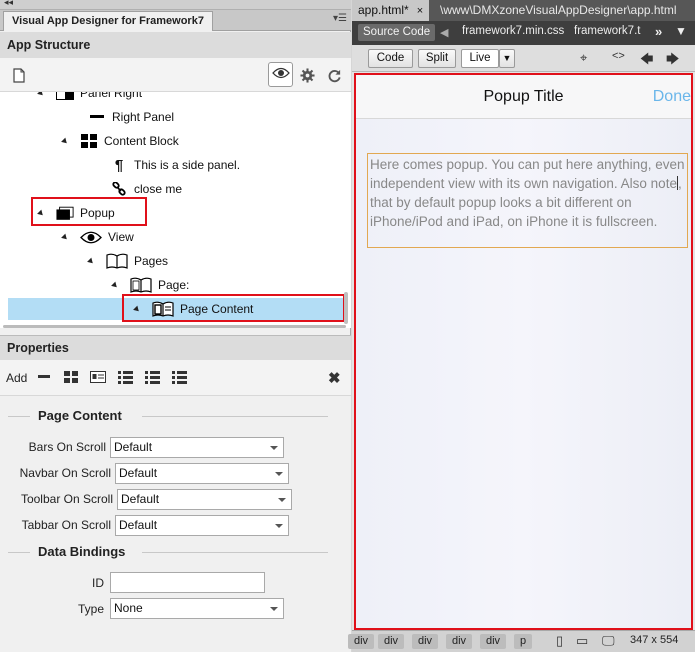 Image resolution: width=695 pixels, height=652 pixels. What do you see at coordinates (444, 32) in the screenshot?
I see `chevron-left-icon: ◀` at bounding box center [444, 32].